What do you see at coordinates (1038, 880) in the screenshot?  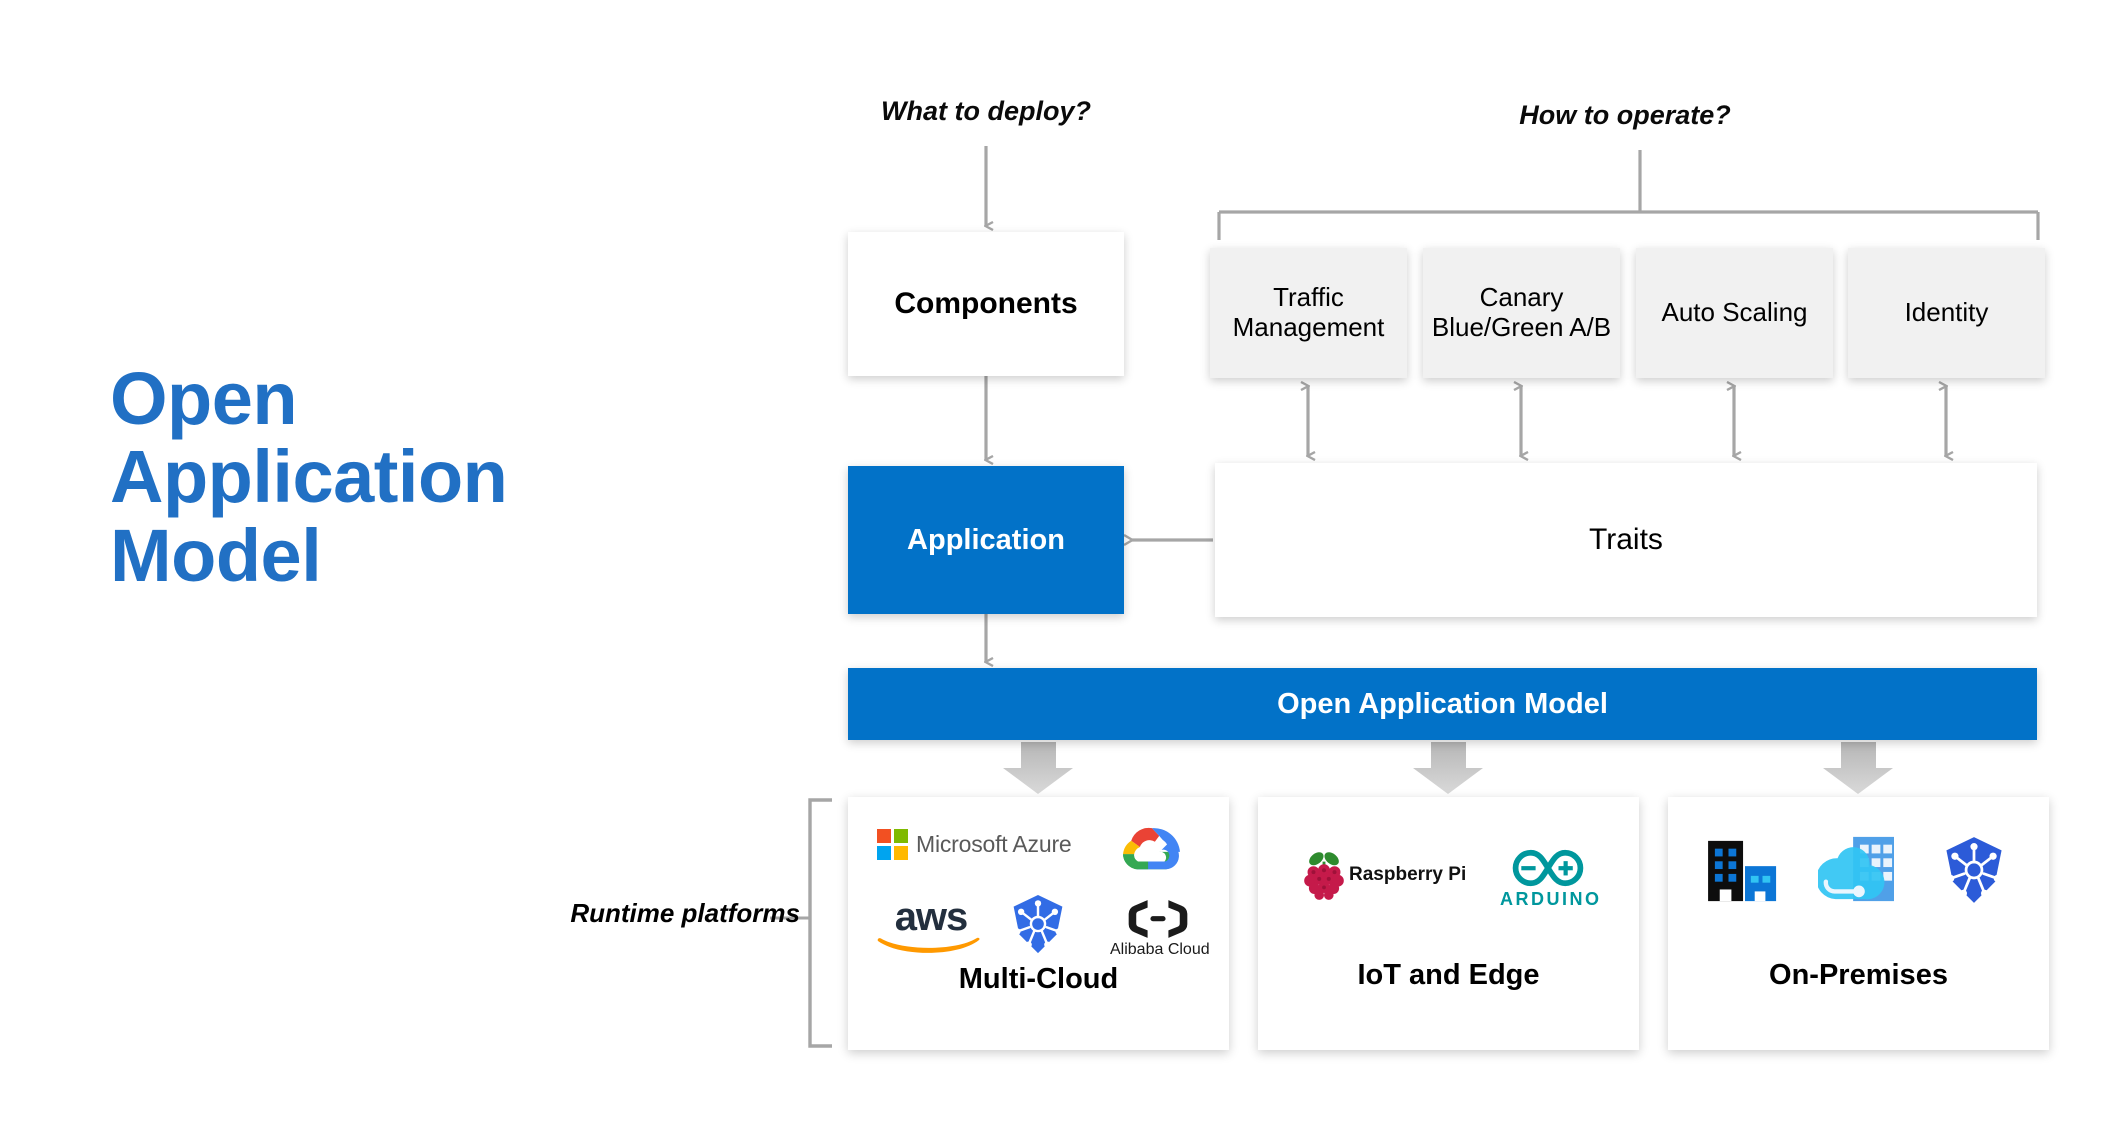 I see `multi-cloud-logo-group: Microsoft Azure aws Alibaba Cloud` at bounding box center [1038, 880].